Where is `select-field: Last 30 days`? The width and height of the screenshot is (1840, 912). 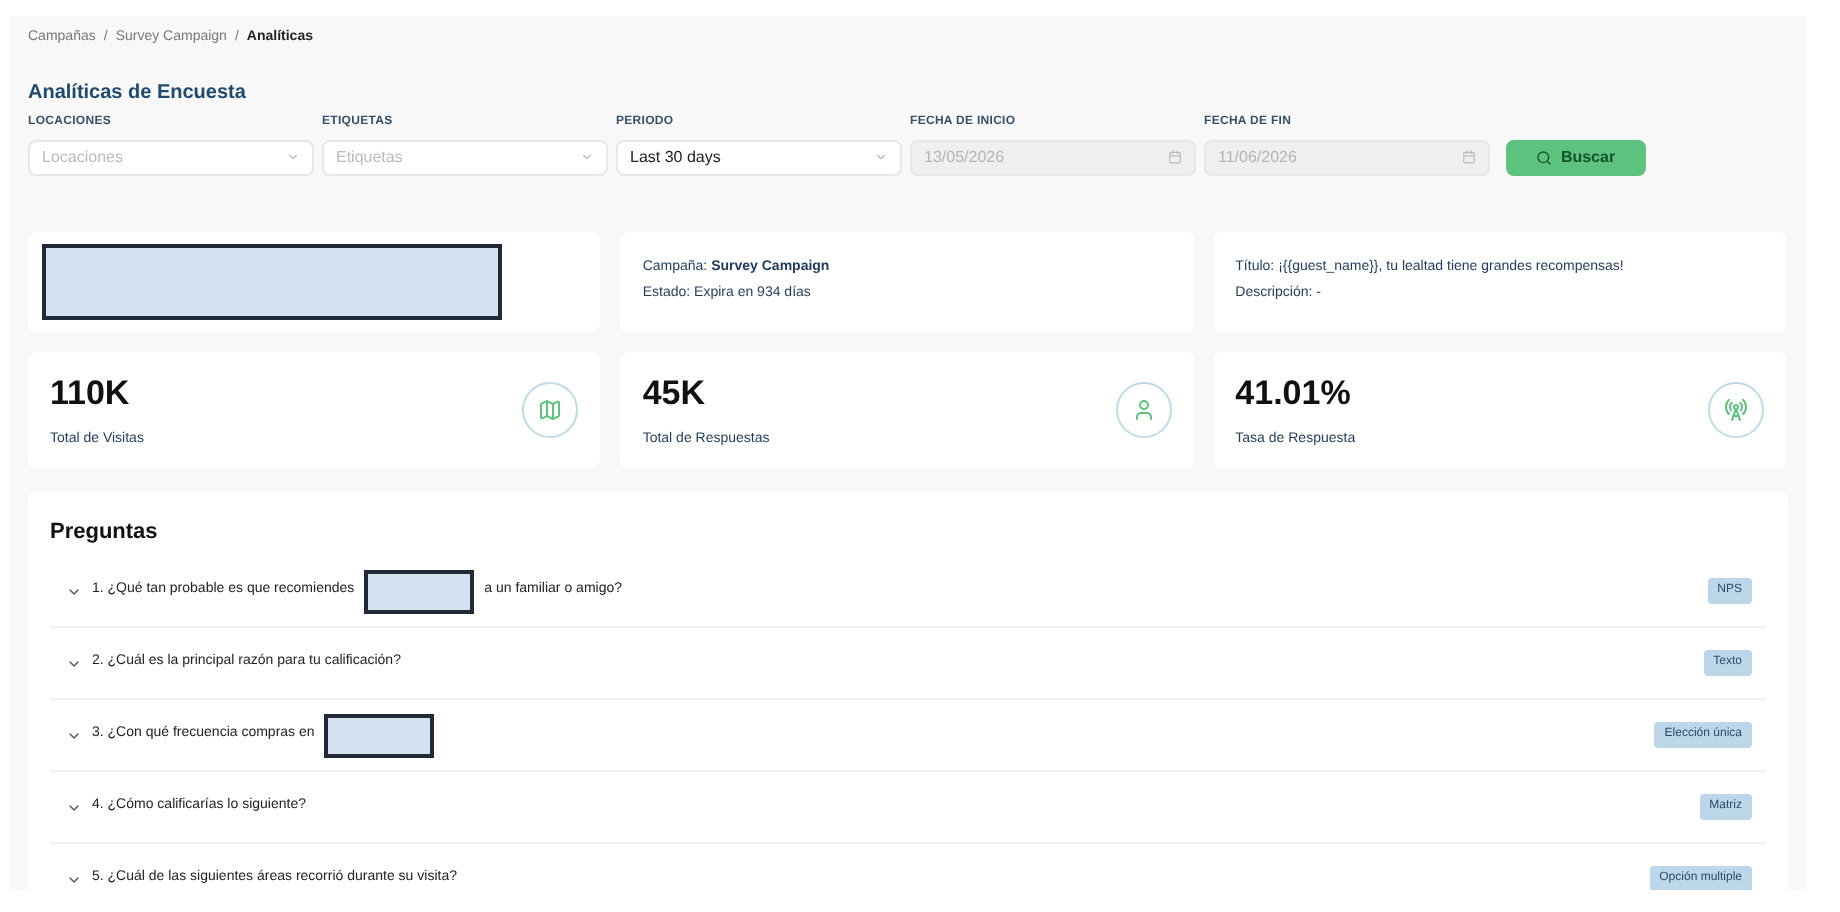
select-field: Last 30 days is located at coordinates (759, 157).